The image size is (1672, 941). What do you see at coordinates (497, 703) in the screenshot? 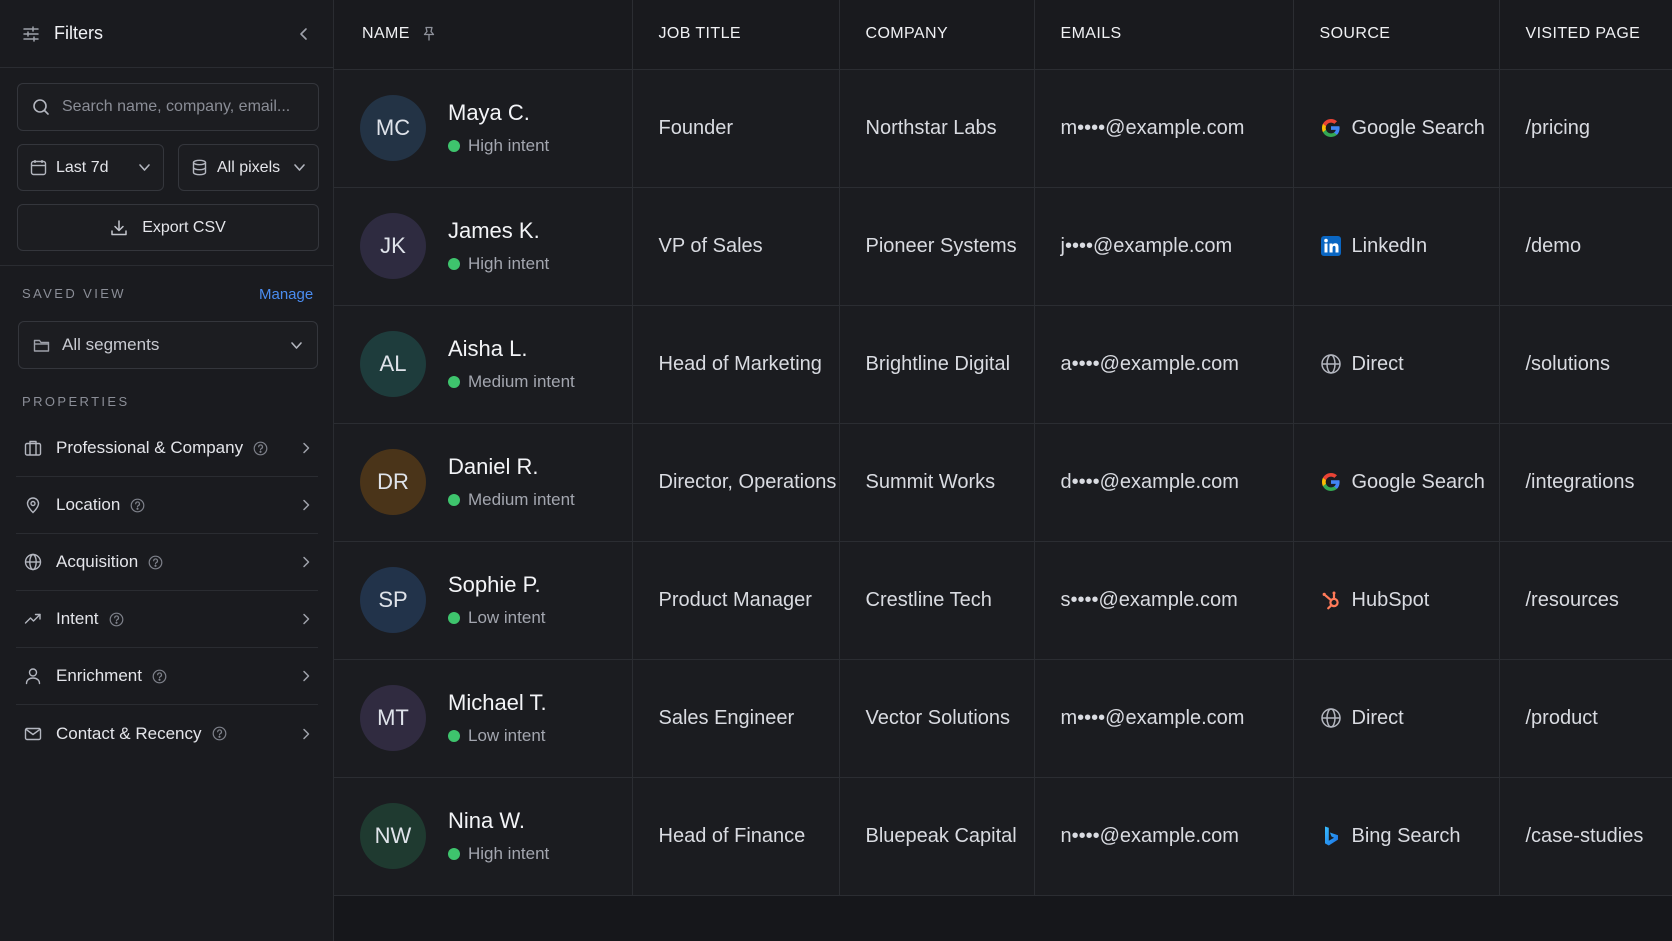
I see `person-name: Michael T.` at bounding box center [497, 703].